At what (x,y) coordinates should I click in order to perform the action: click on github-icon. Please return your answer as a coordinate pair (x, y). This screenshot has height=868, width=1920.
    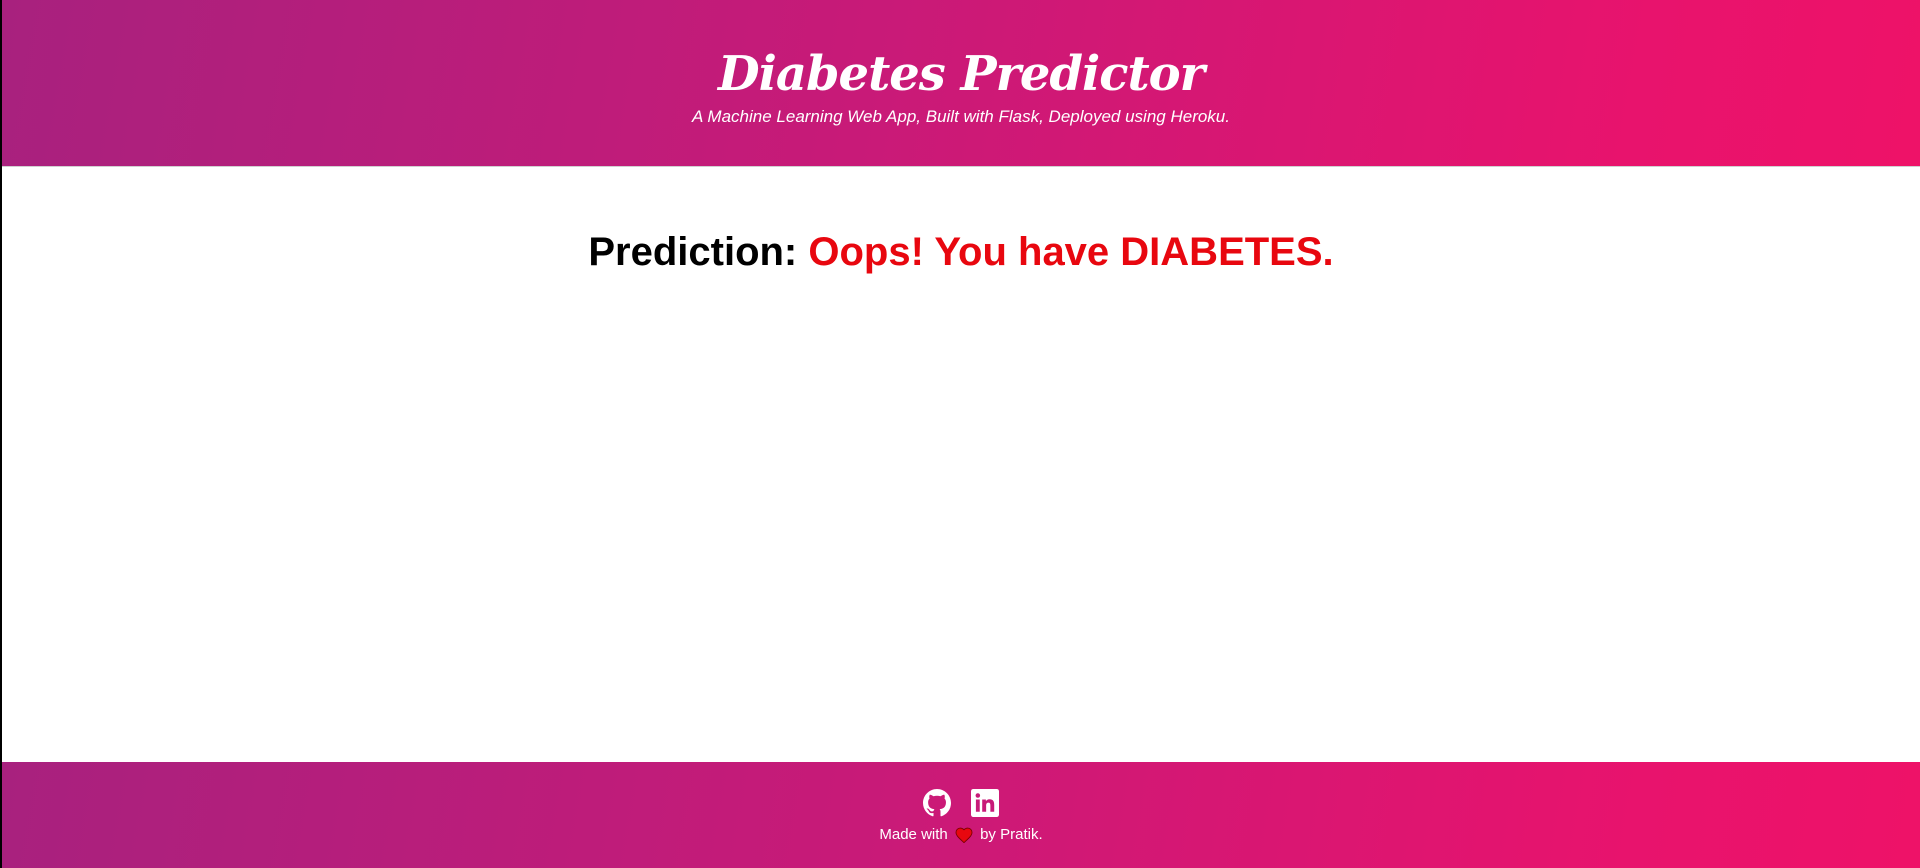
    Looking at the image, I should click on (937, 803).